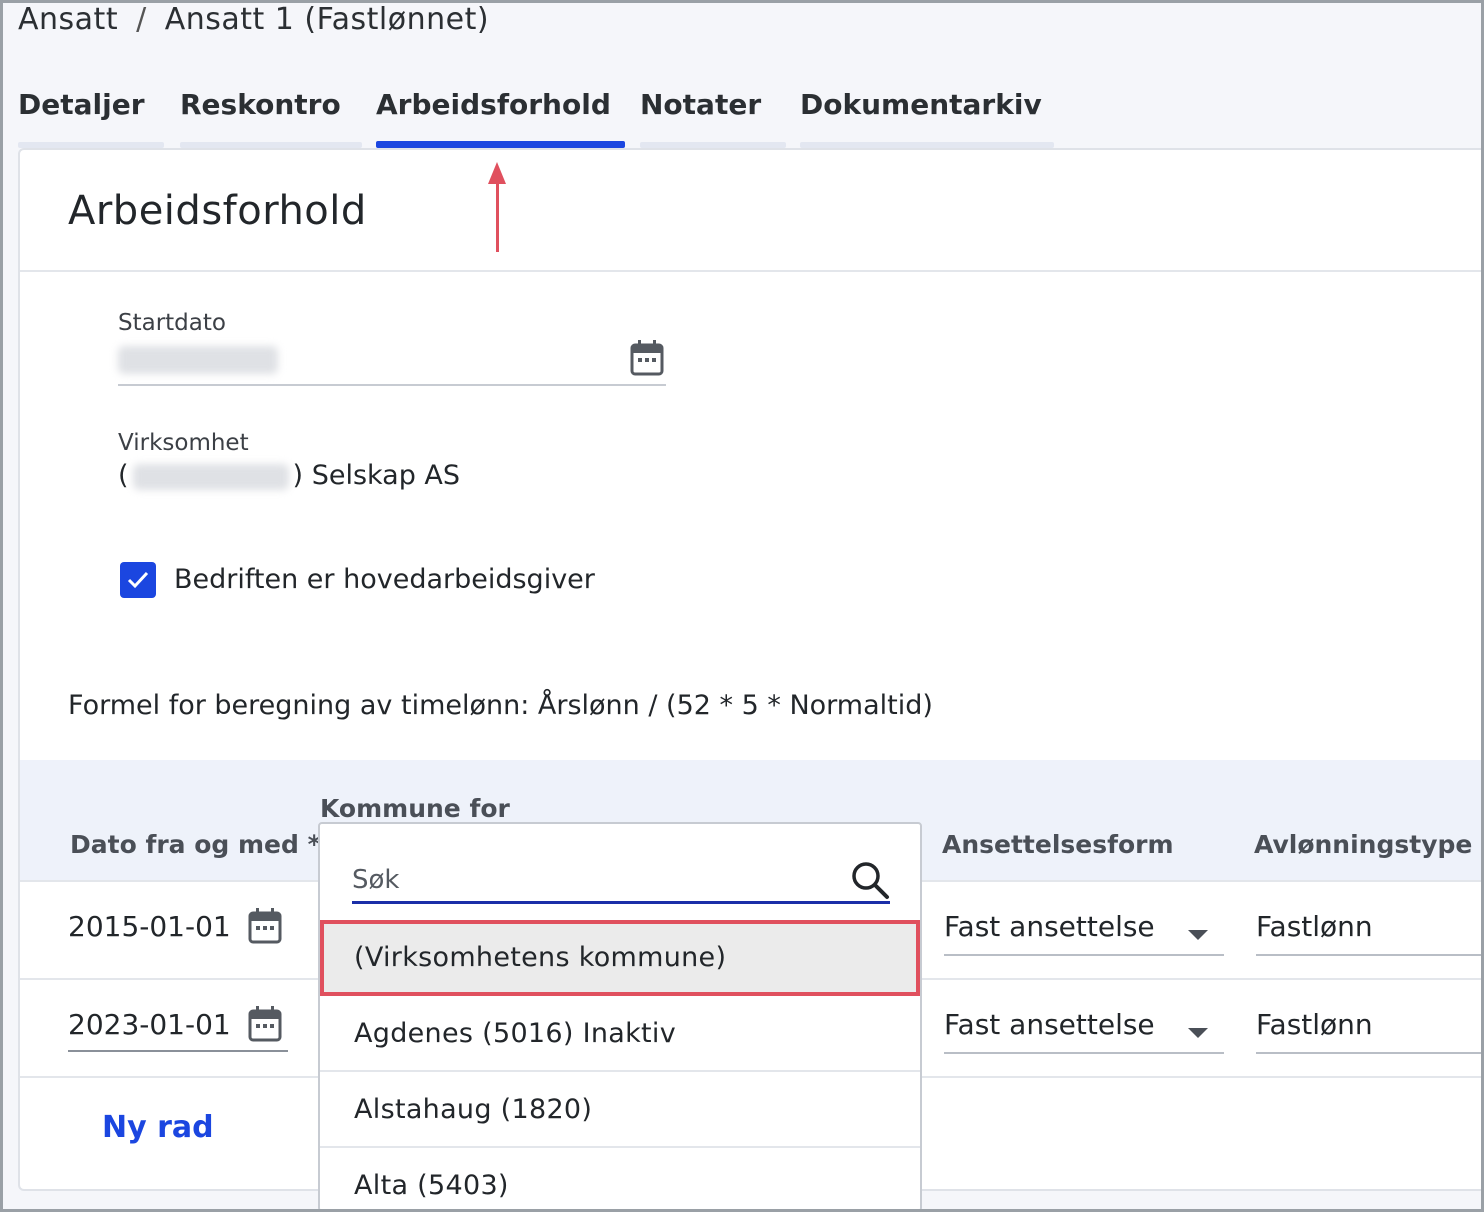 The height and width of the screenshot is (1212, 1484). Describe the element at coordinates (620, 958) in the screenshot. I see `dropdown-option-virksomhetens-kommune: (Virksomhetens kommune)` at that location.